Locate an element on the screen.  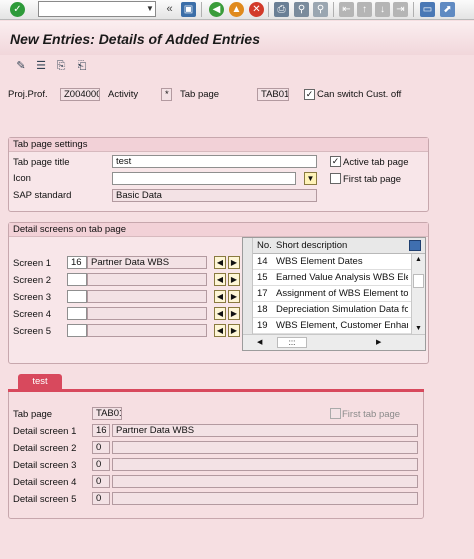
can-switch-label: Can switch Cust. off is located at coordinates (359, 94).